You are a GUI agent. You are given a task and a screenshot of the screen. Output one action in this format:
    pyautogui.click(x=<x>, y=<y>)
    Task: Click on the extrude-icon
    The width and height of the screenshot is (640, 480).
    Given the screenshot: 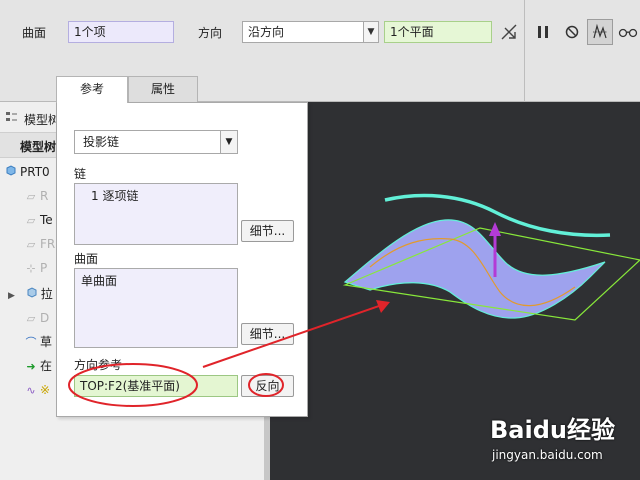 What is the action you would take?
    pyautogui.click(x=32, y=294)
    